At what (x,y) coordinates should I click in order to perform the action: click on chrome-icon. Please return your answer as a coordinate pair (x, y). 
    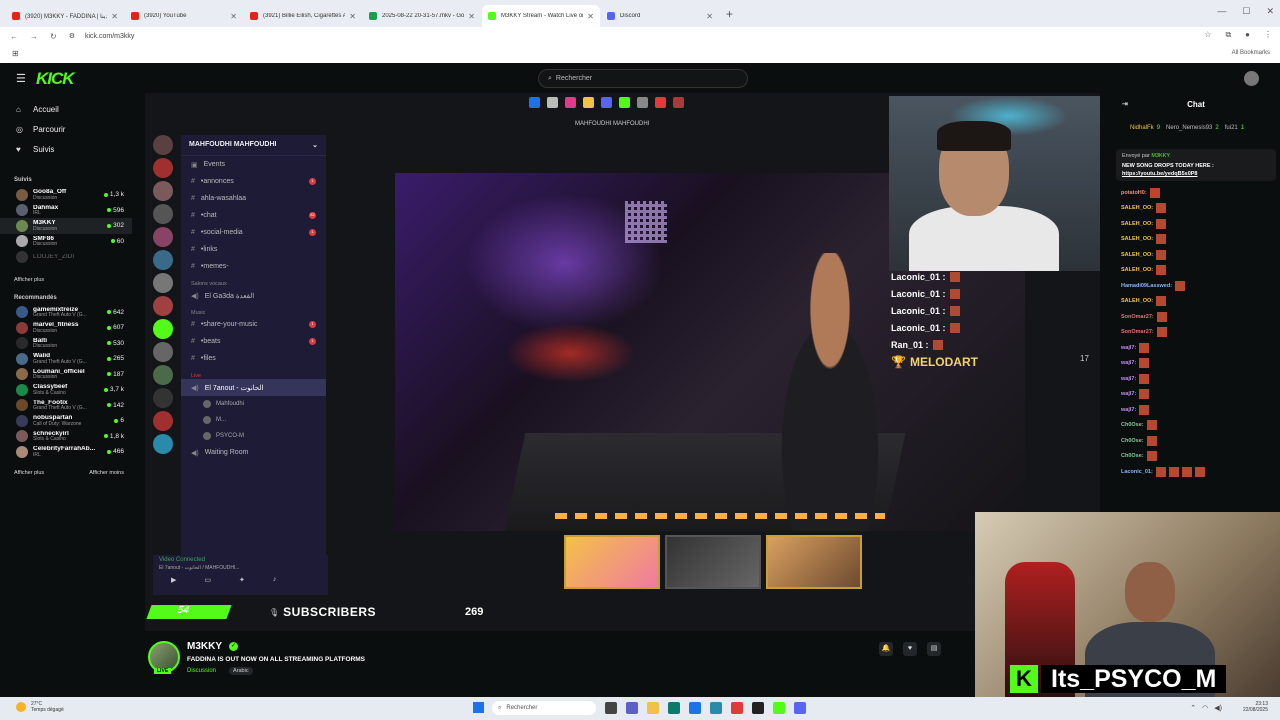
    Looking at the image, I should click on (737, 708).